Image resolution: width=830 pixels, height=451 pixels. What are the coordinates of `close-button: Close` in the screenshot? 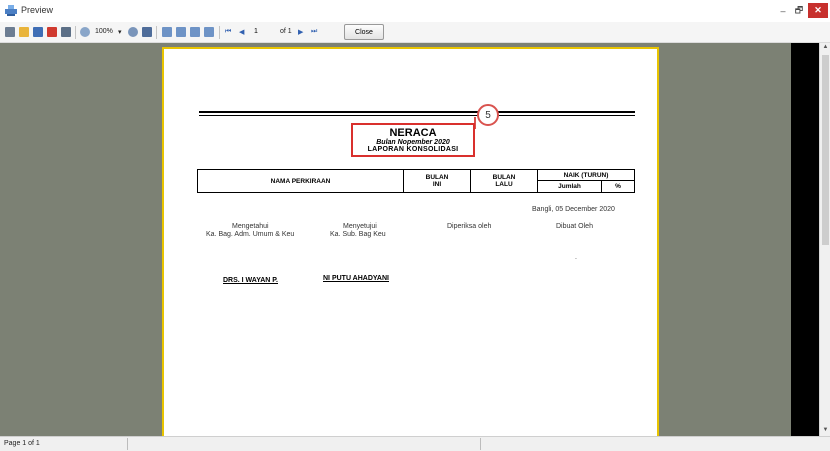 It's located at (364, 32).